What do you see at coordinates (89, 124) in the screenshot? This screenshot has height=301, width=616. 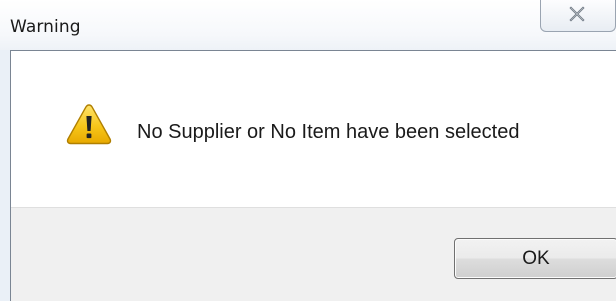 I see `warning-icon` at bounding box center [89, 124].